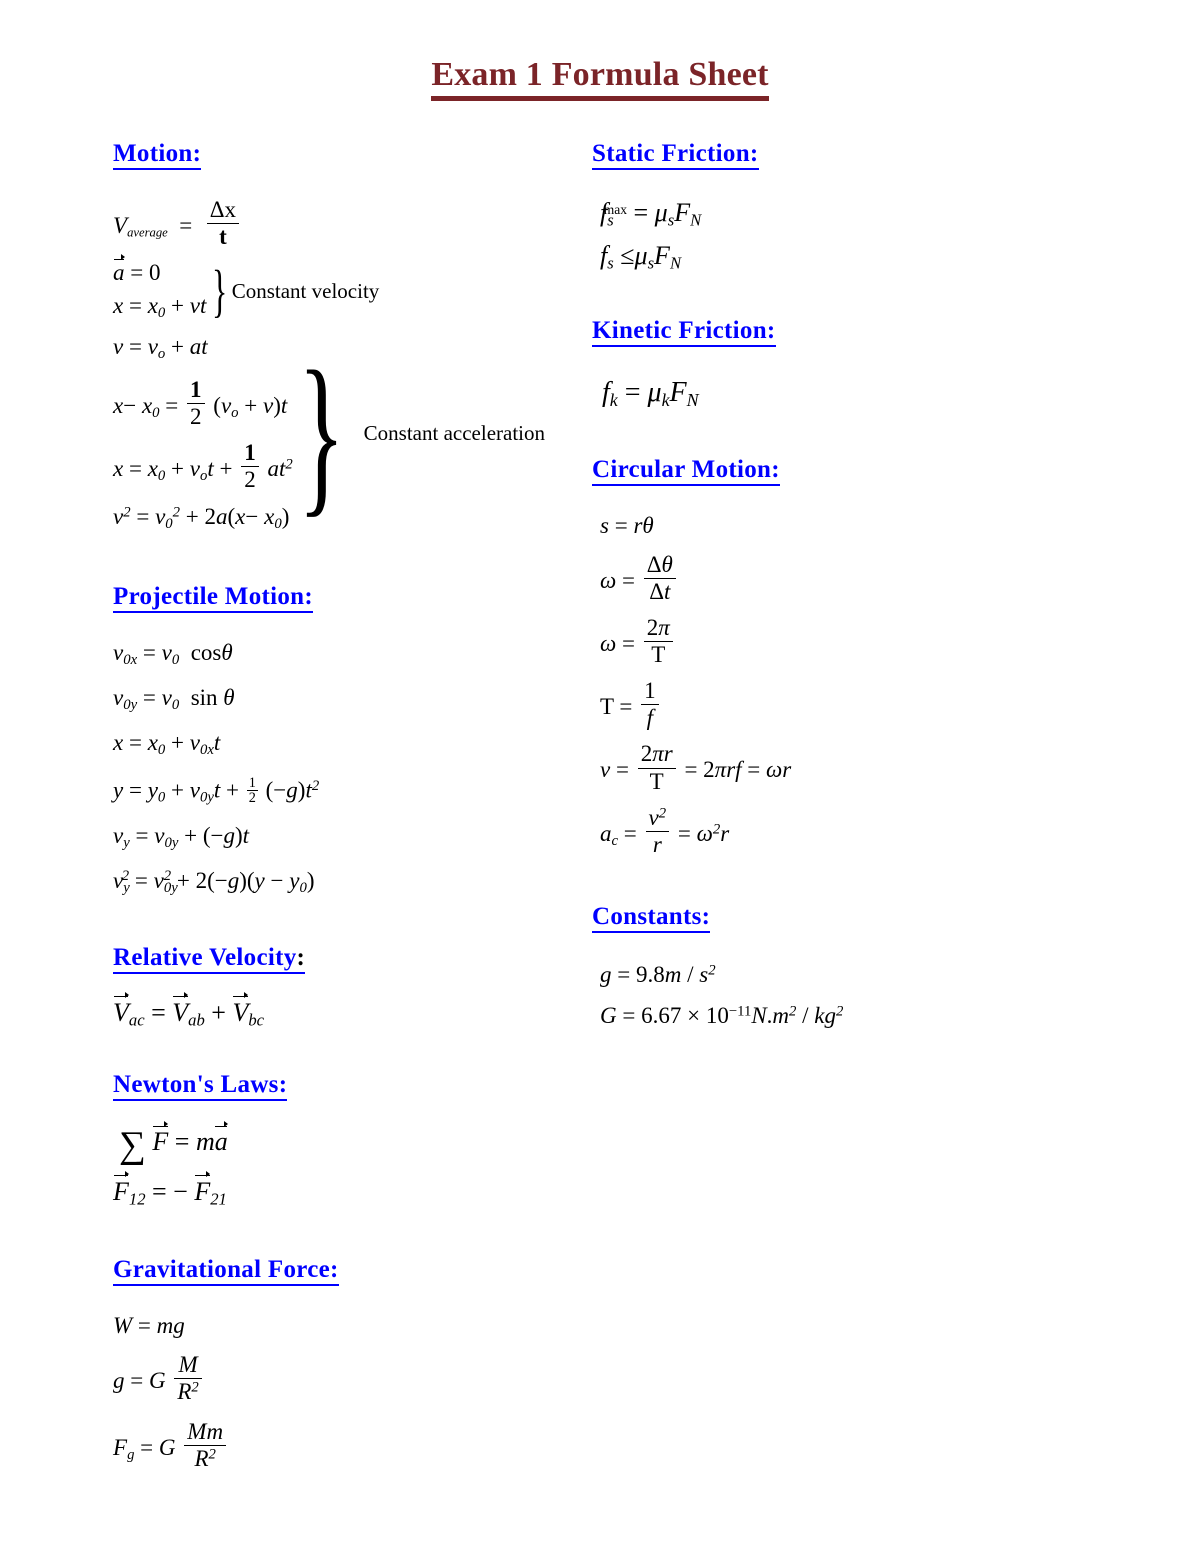  What do you see at coordinates (174, 699) in the screenshot?
I see `formula-initial-velocity-y: v0y = v0 sin θ` at bounding box center [174, 699].